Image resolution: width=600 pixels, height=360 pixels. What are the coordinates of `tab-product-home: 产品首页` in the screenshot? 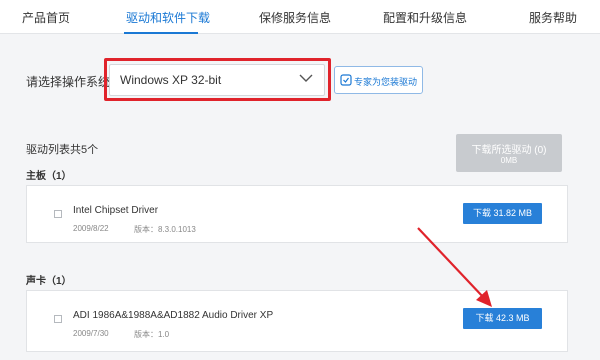 It's located at (46, 17).